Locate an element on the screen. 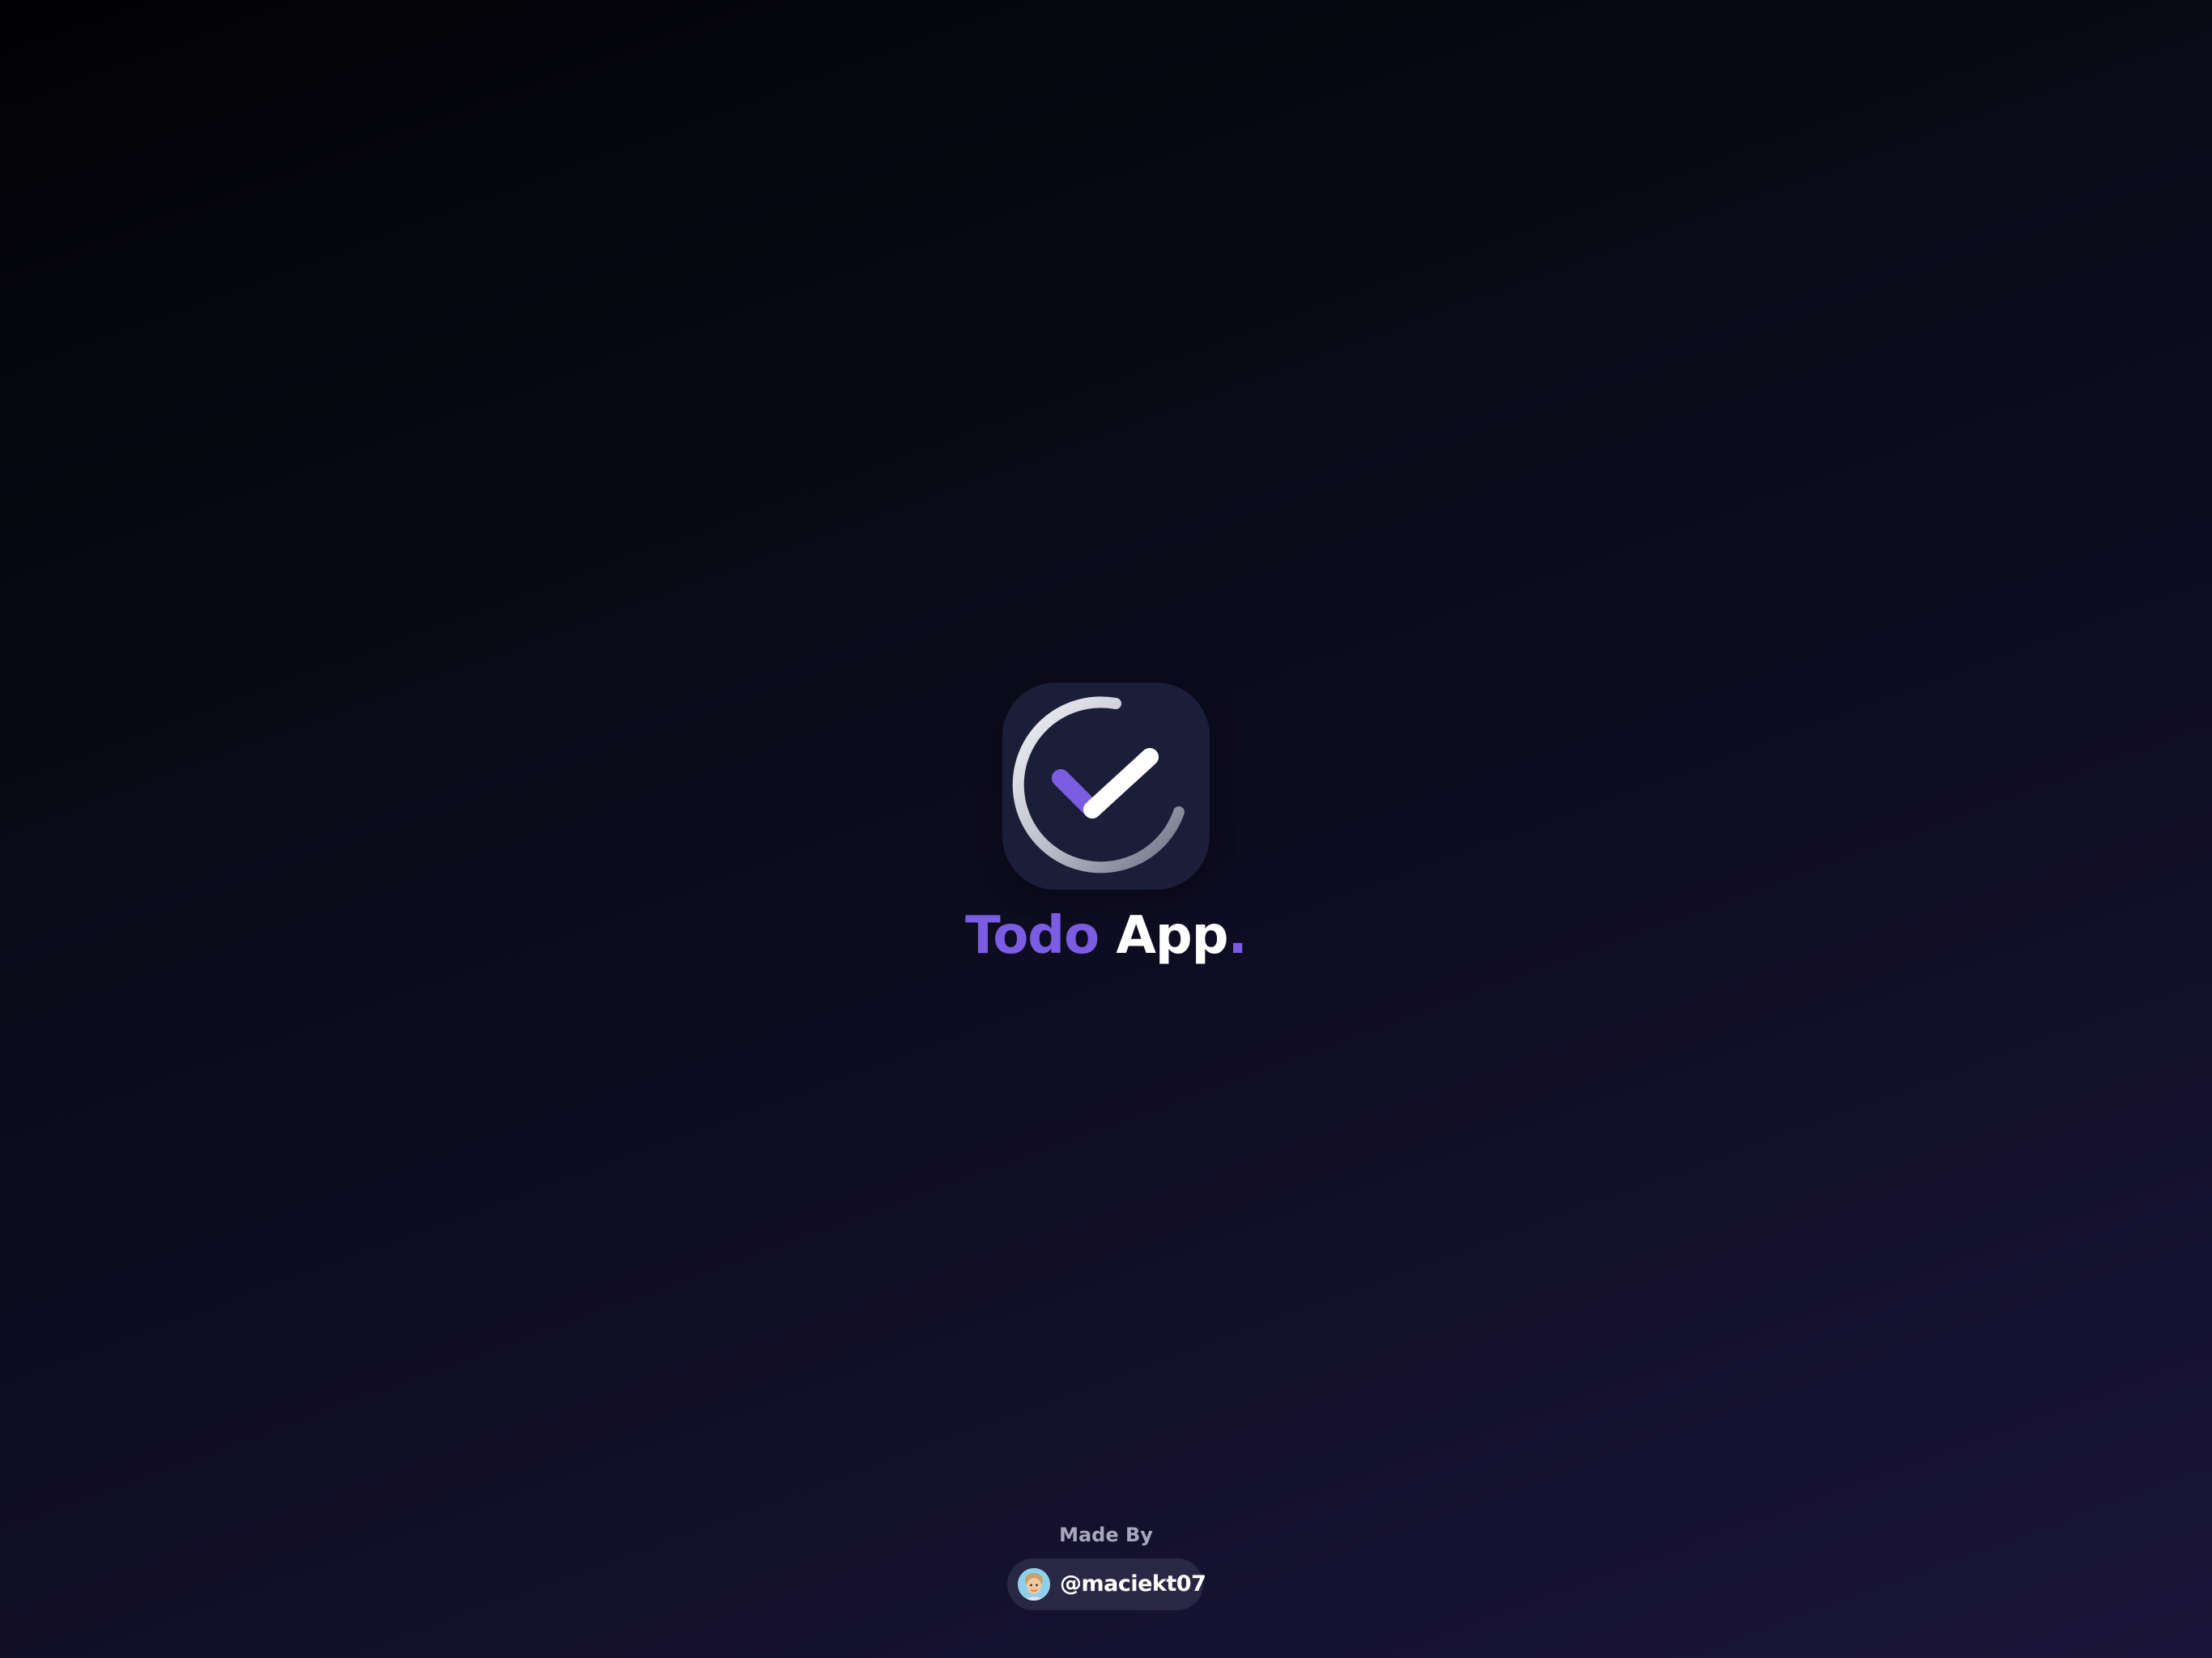 Image resolution: width=2212 pixels, height=1658 pixels. app-logo is located at coordinates (1106, 786).